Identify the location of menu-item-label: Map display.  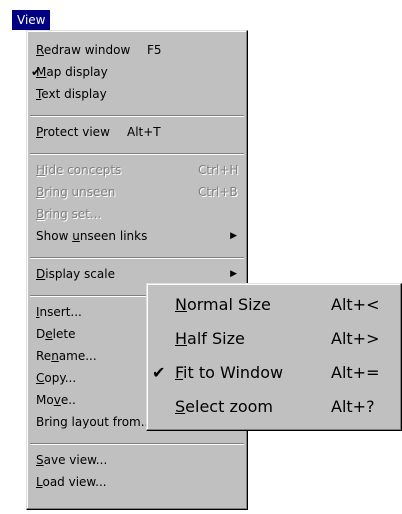
(72, 72).